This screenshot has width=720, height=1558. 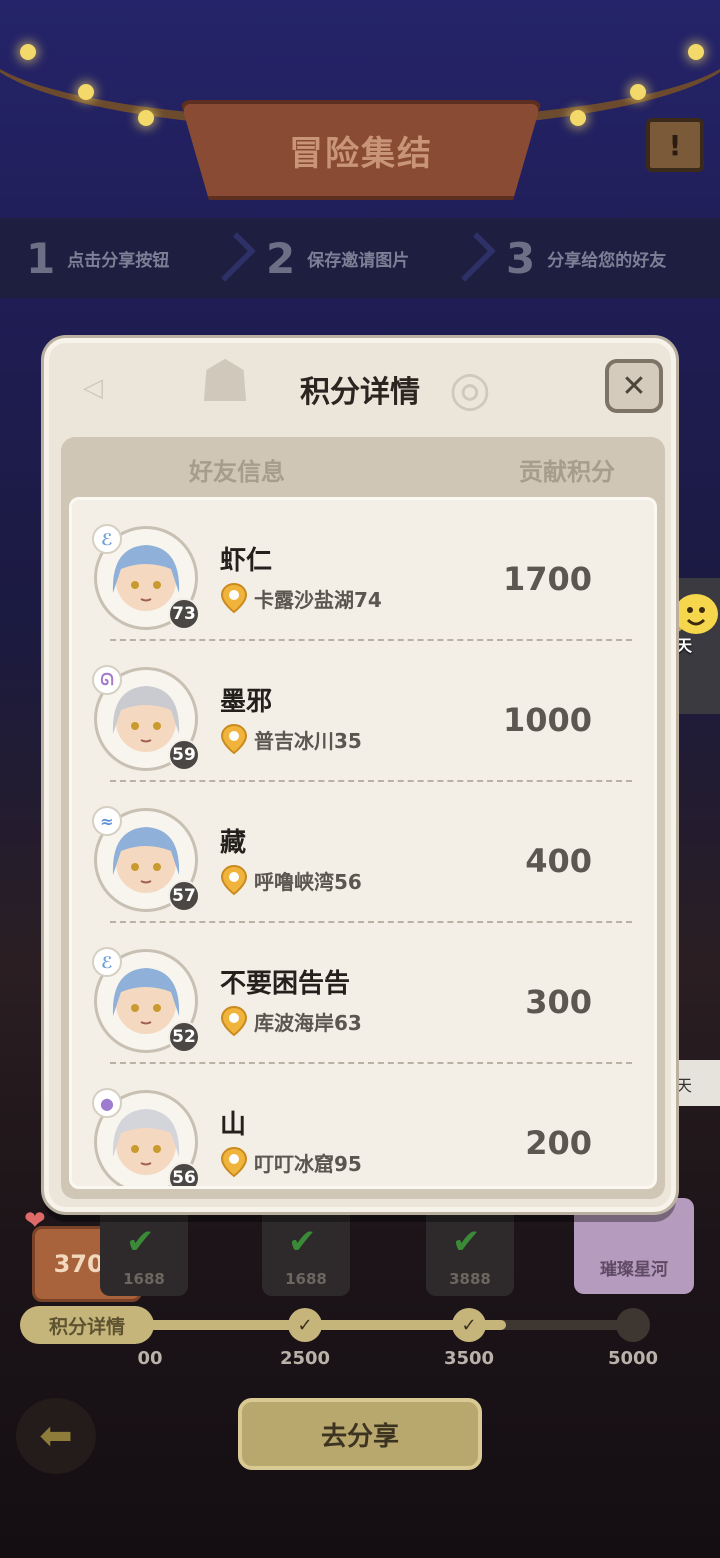 What do you see at coordinates (558, 1002) in the screenshot?
I see `contribution-points: 300` at bounding box center [558, 1002].